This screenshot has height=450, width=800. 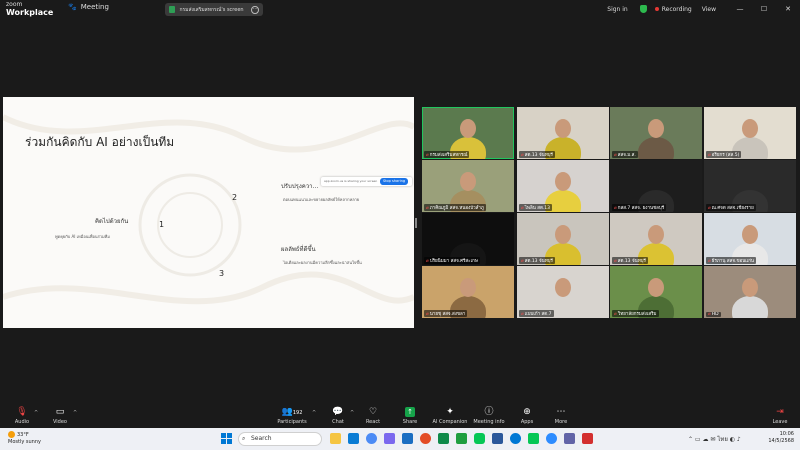 I want to click on participant-name: ⌀นายชุ สสจ.สงขลา, so click(x=446, y=313).